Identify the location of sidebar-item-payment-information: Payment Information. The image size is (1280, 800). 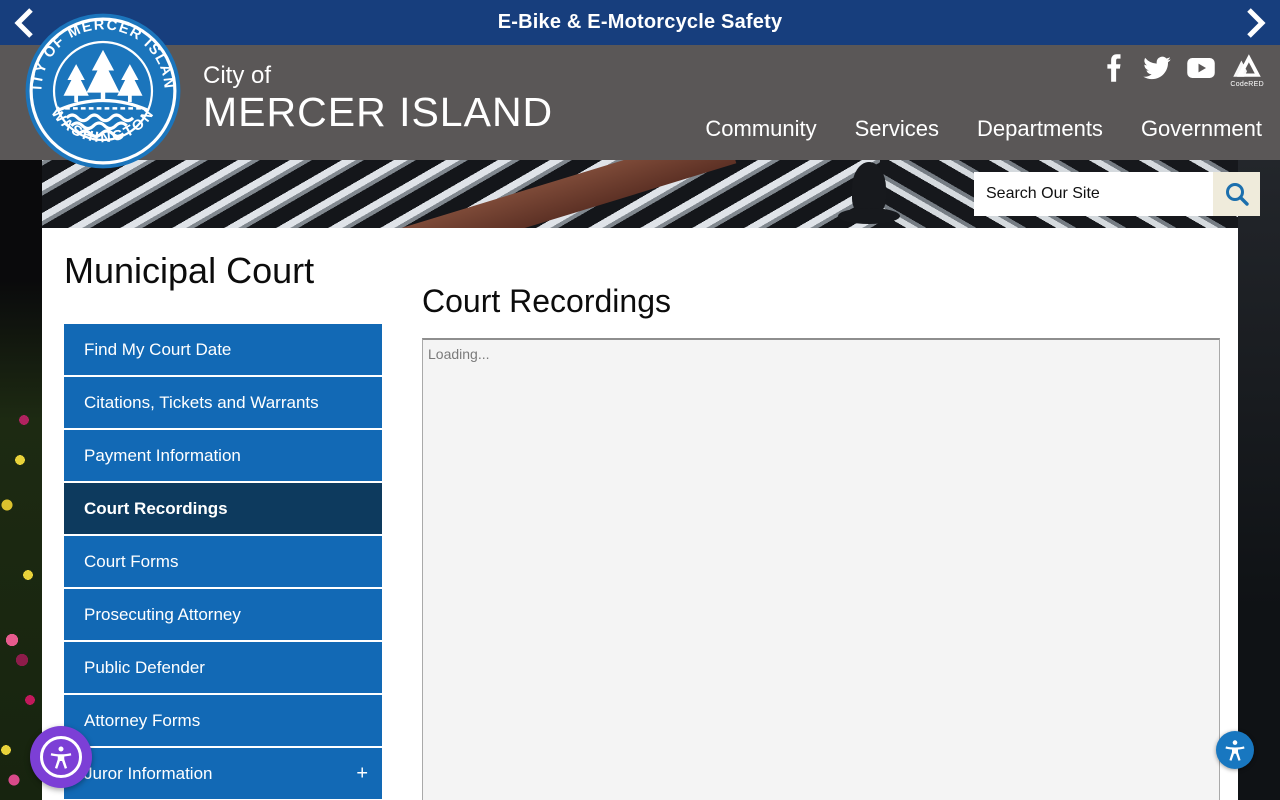
(223, 455).